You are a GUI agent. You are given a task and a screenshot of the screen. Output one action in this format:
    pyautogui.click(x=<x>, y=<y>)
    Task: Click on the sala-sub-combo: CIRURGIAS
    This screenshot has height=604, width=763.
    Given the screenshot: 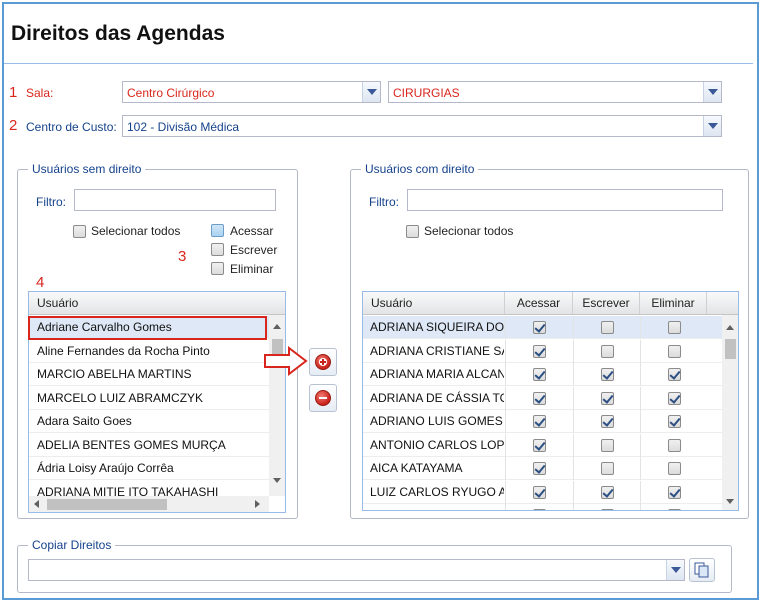 What is the action you would take?
    pyautogui.click(x=555, y=92)
    